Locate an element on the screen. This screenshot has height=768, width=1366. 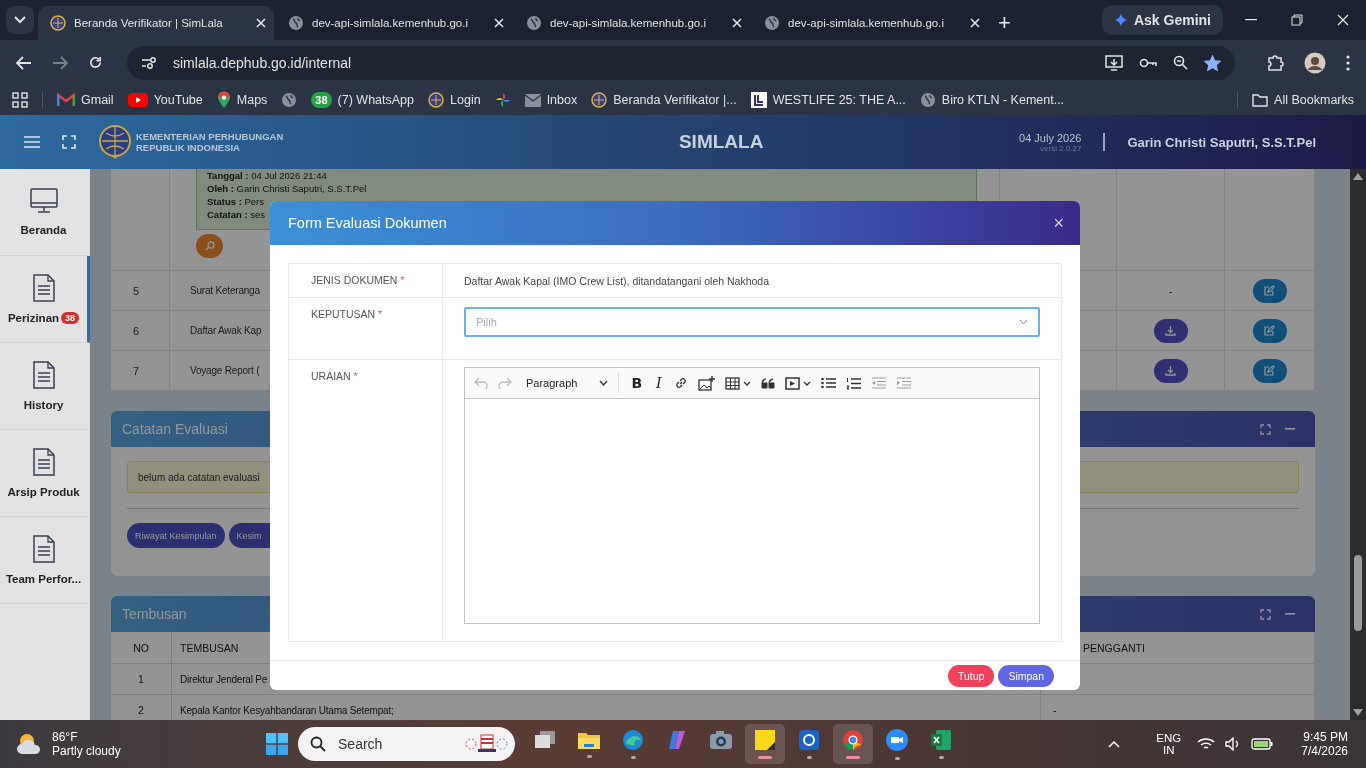
key-icon is located at coordinates (1148, 62).